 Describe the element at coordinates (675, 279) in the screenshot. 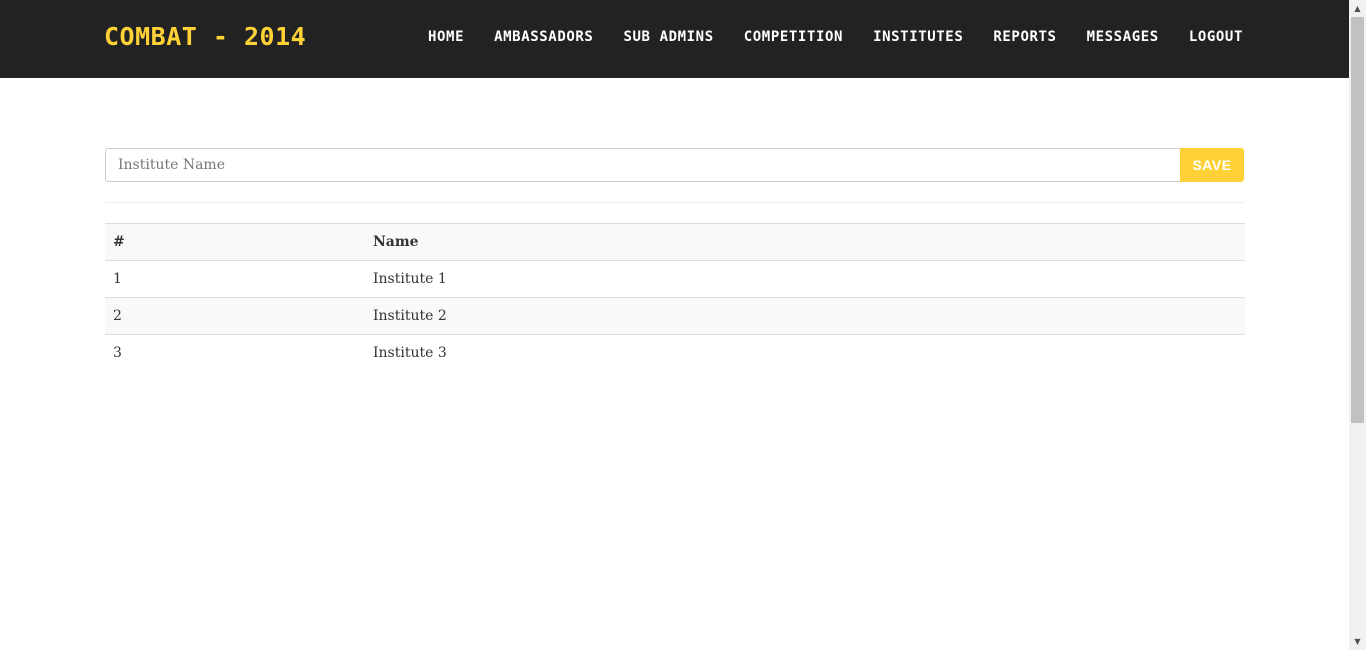

I see `table-row: 1 Institute 1` at that location.